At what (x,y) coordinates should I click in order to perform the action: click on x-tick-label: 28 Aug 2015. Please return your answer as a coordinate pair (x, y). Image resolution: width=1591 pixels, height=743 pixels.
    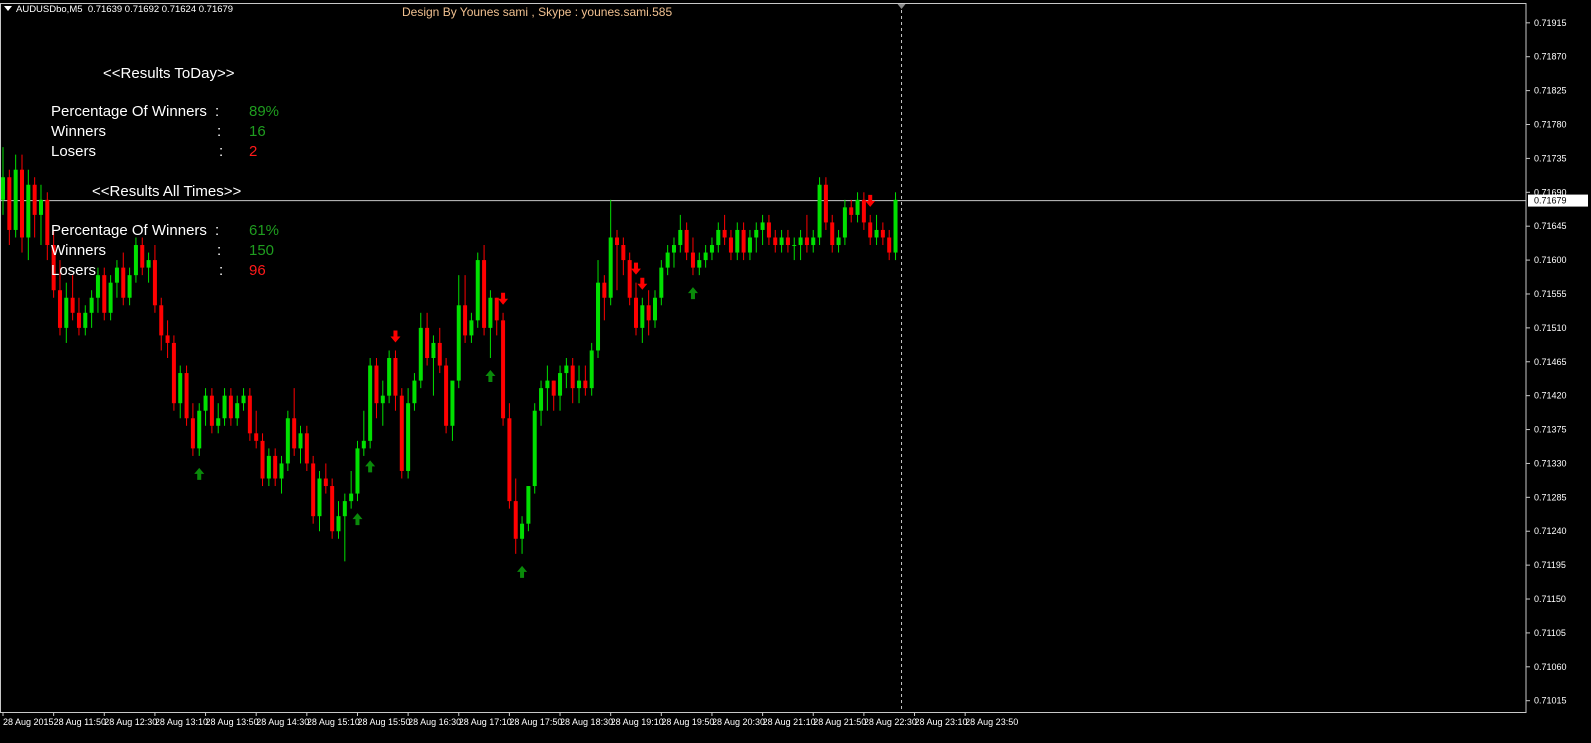
    Looking at the image, I should click on (28, 722).